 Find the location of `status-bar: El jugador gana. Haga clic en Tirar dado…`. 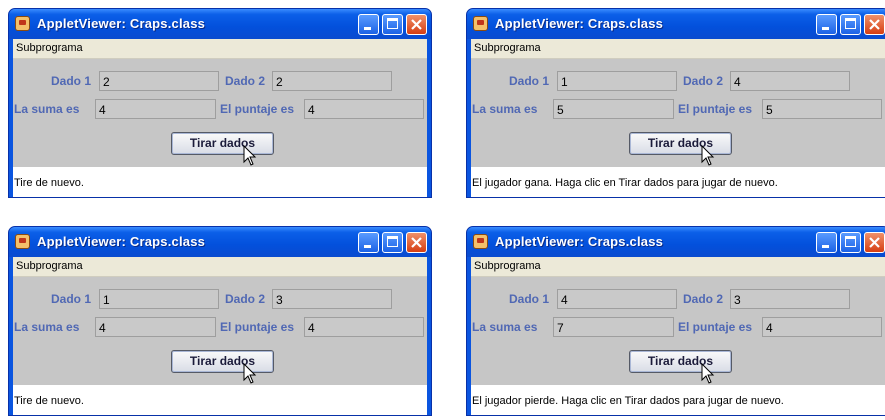

status-bar: El jugador gana. Haga clic en Tirar dado… is located at coordinates (678, 182).